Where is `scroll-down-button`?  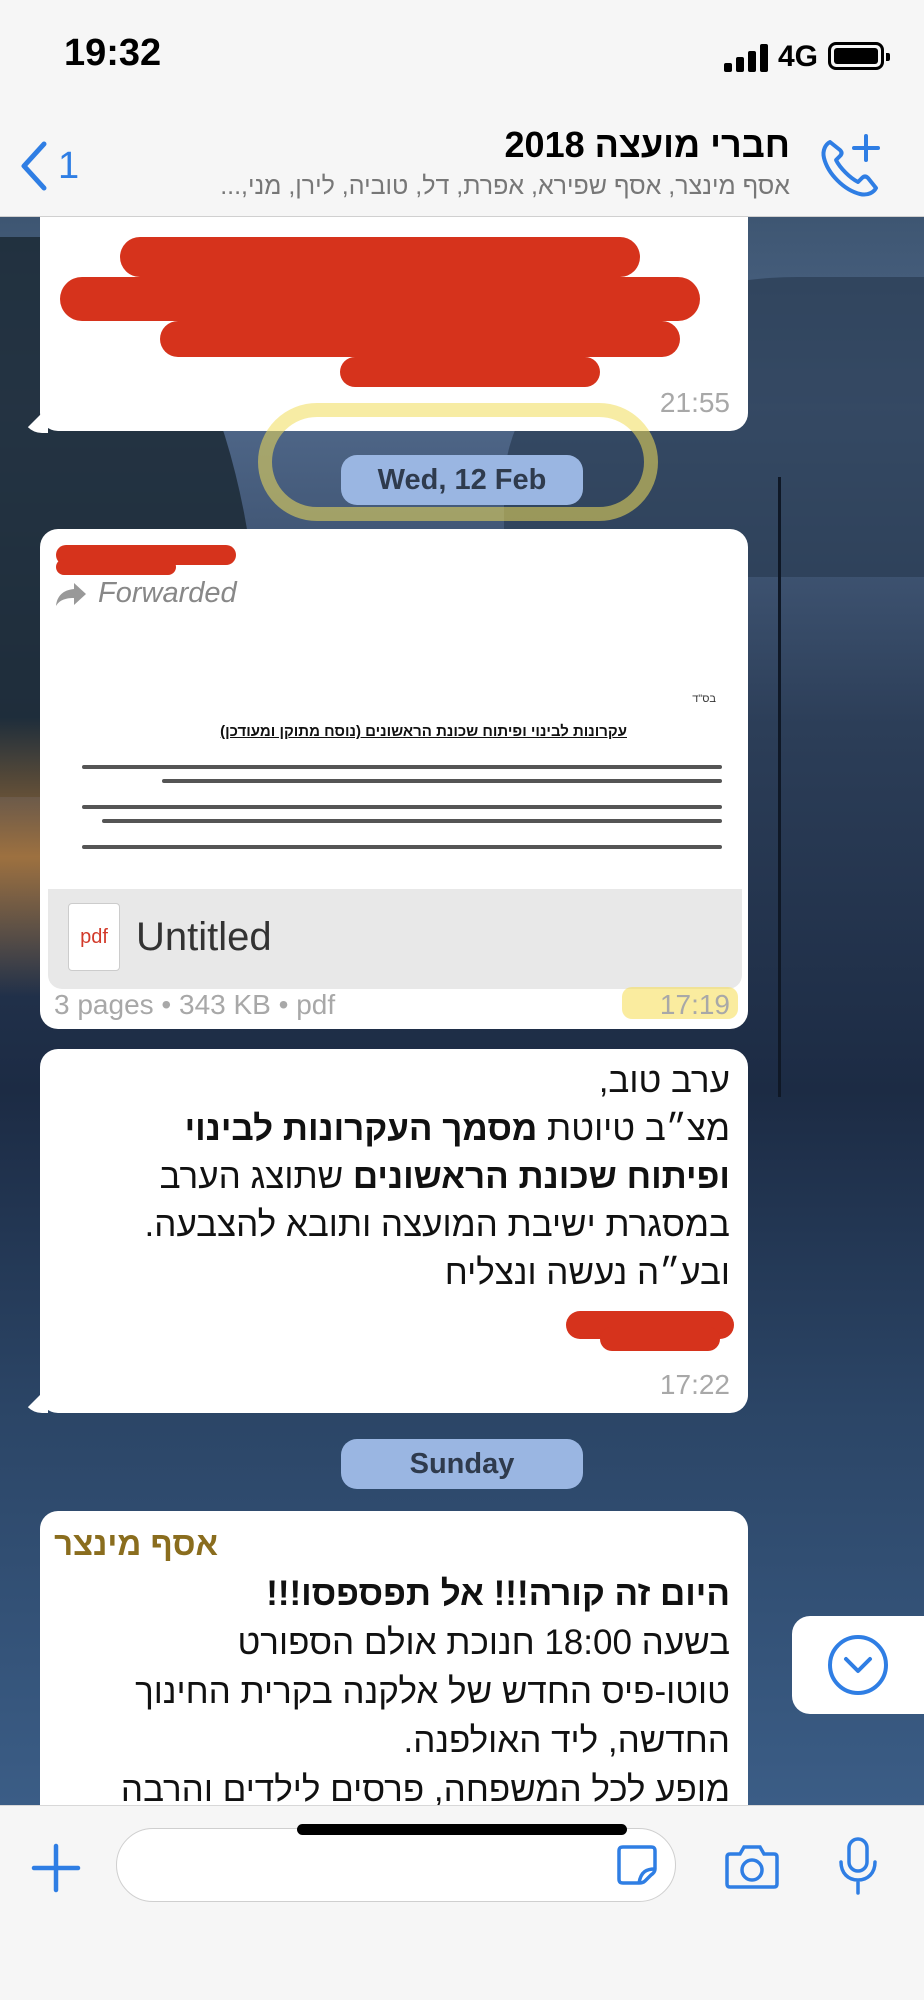 scroll-down-button is located at coordinates (858, 1665).